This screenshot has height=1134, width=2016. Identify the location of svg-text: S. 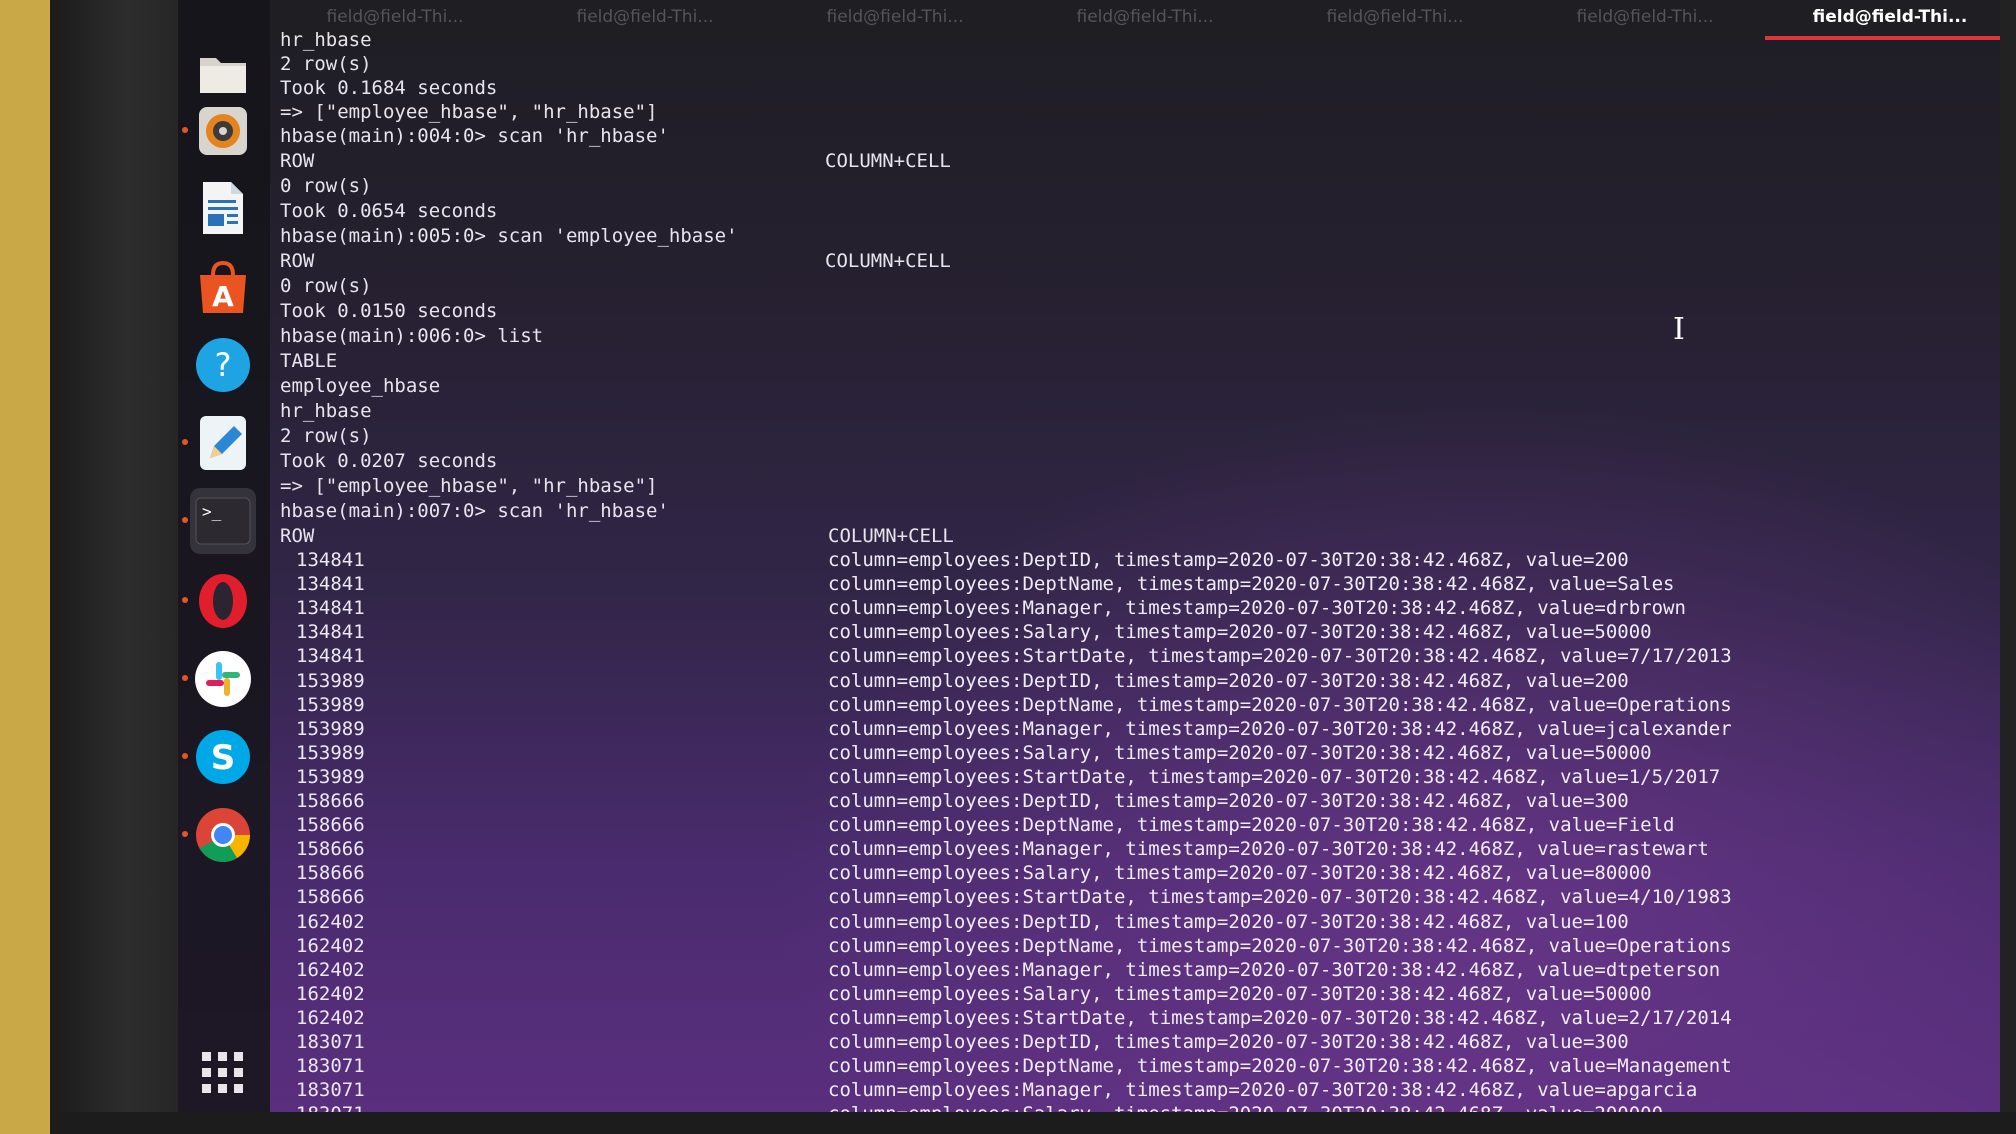
(223, 758).